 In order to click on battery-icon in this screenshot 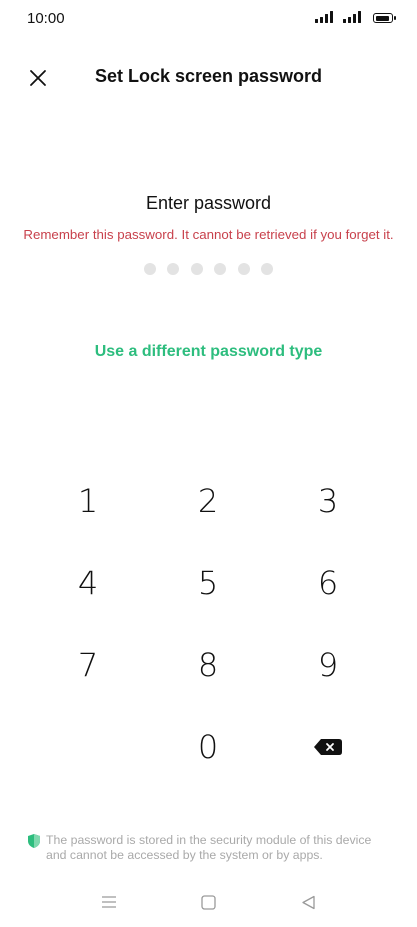, I will do `click(384, 18)`.